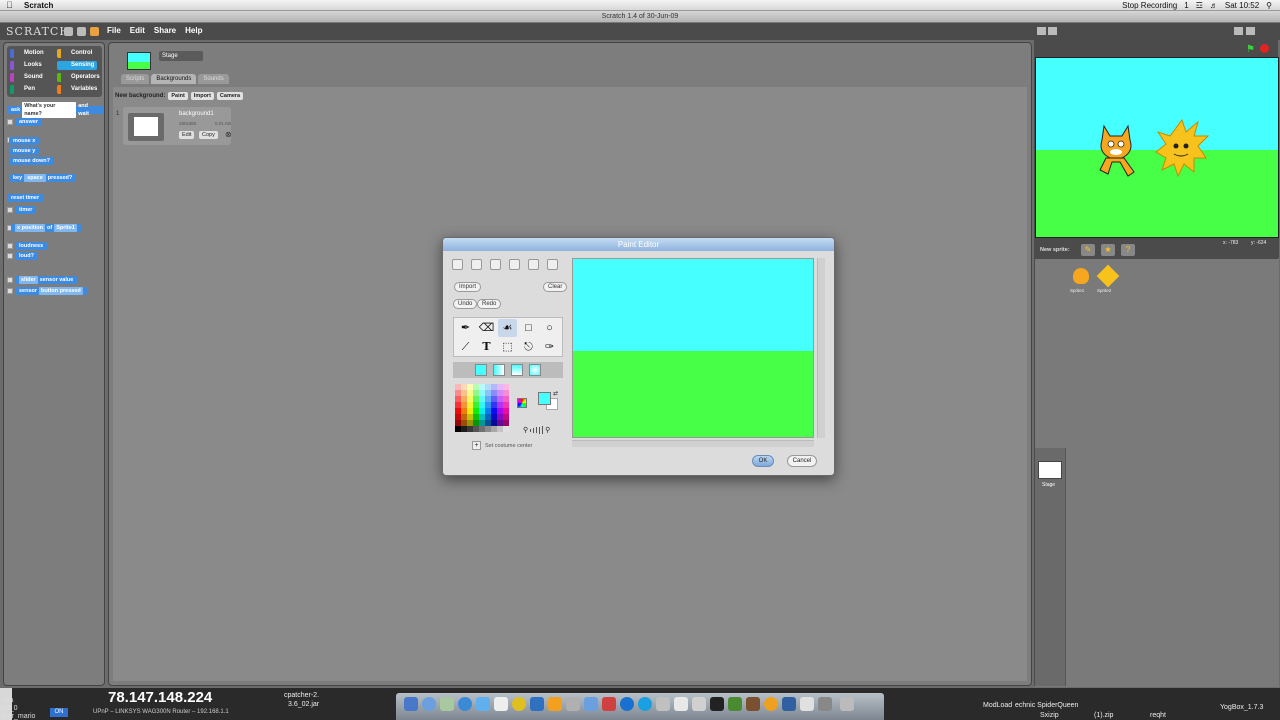 The width and height of the screenshot is (1280, 720). What do you see at coordinates (735, 704) in the screenshot?
I see `minecraft-icon` at bounding box center [735, 704].